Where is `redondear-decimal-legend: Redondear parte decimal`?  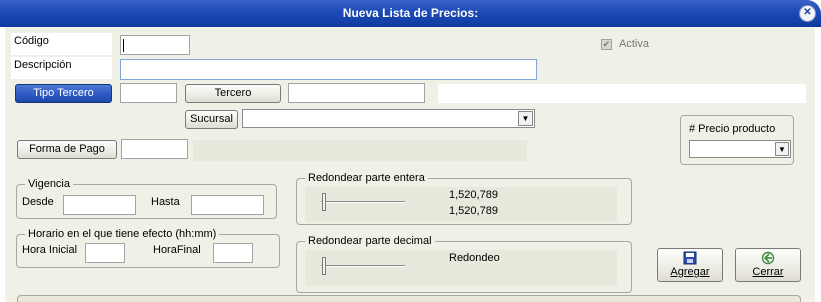
redondear-decimal-legend: Redondear parte decimal is located at coordinates (370, 241).